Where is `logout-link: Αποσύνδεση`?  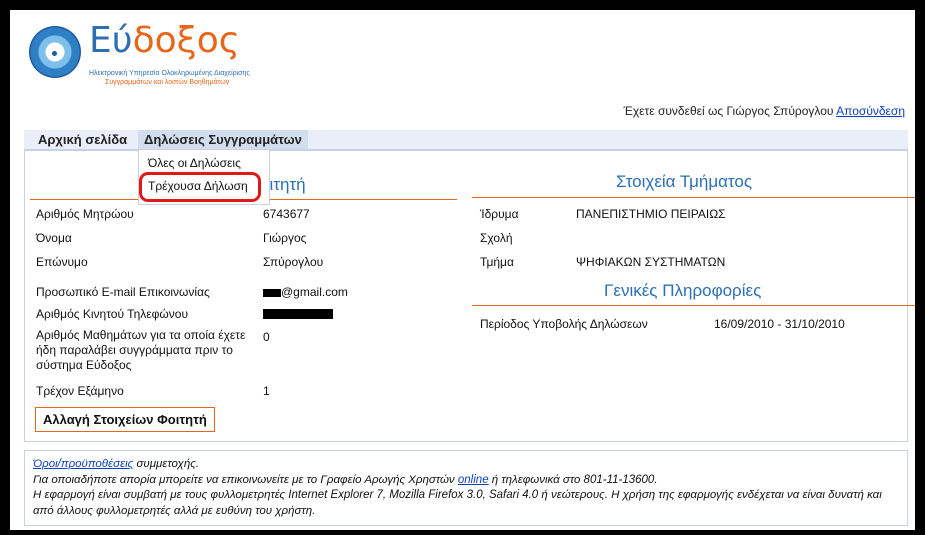
logout-link: Αποσύνδεση is located at coordinates (870, 111).